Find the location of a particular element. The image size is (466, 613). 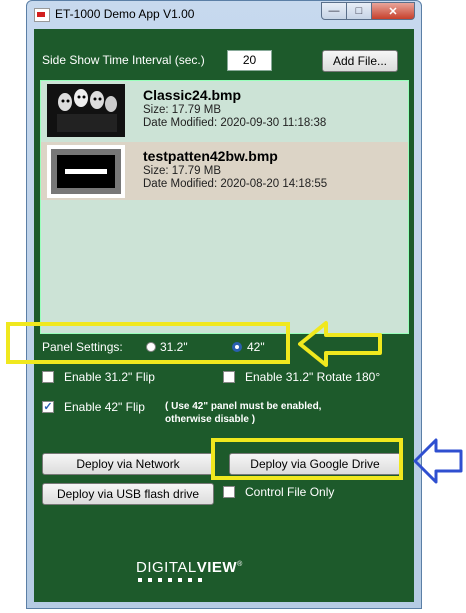

flip-31-label: Enable 31.2" Flip is located at coordinates (109, 377).